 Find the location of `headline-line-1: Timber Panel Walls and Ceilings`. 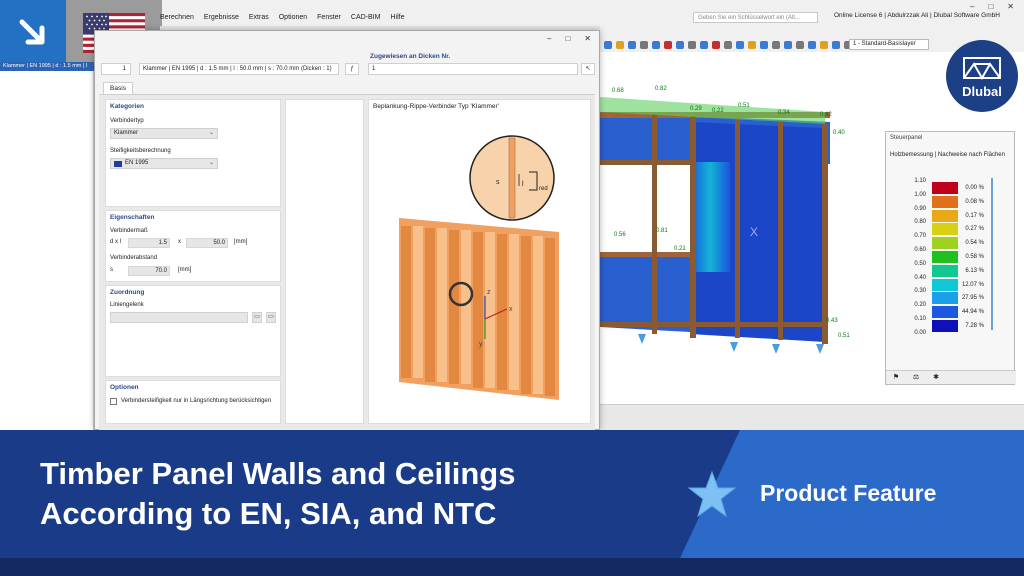

headline-line-1: Timber Panel Walls and Ceilings is located at coordinates (278, 473).